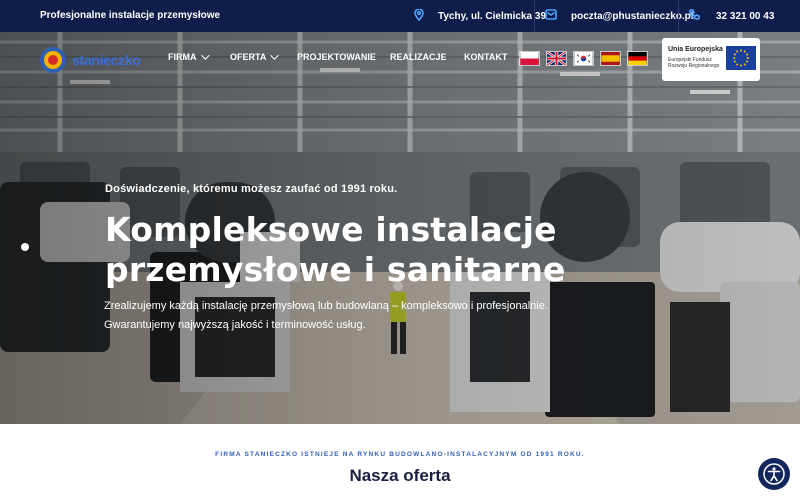 The height and width of the screenshot is (500, 800). I want to click on language-switcher, so click(583, 58).